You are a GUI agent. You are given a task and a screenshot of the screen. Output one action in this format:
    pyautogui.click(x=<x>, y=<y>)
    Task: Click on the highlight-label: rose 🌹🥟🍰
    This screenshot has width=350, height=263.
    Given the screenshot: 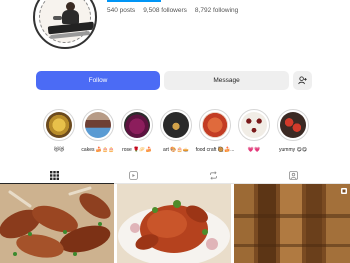 What is the action you would take?
    pyautogui.click(x=137, y=150)
    